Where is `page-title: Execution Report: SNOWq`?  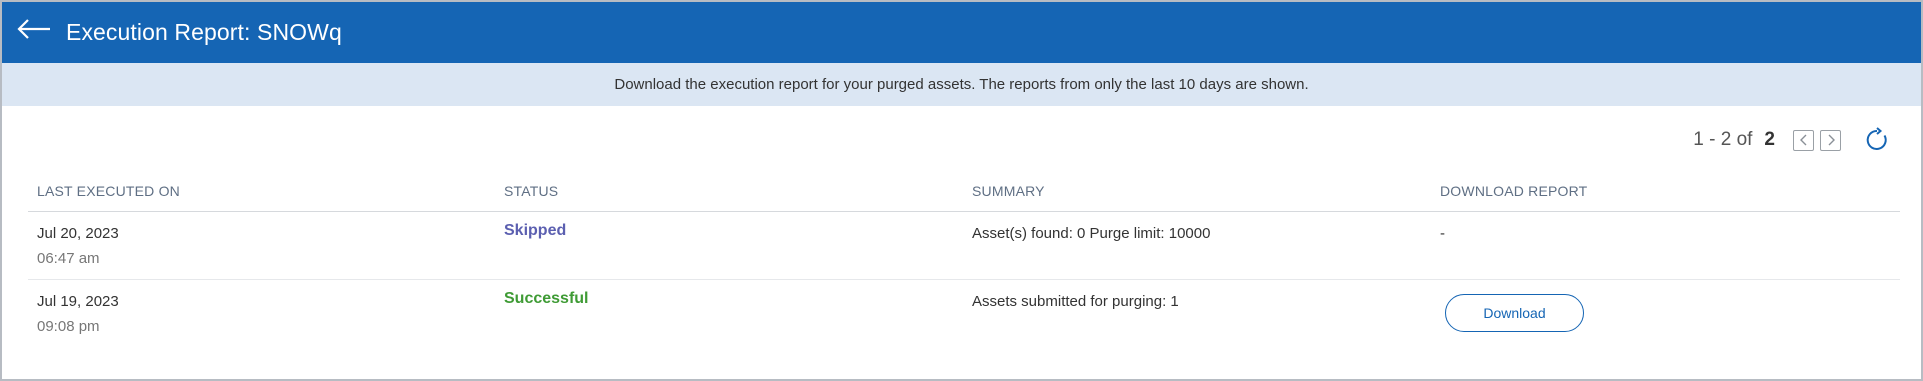
page-title: Execution Report: SNOWq is located at coordinates (204, 32).